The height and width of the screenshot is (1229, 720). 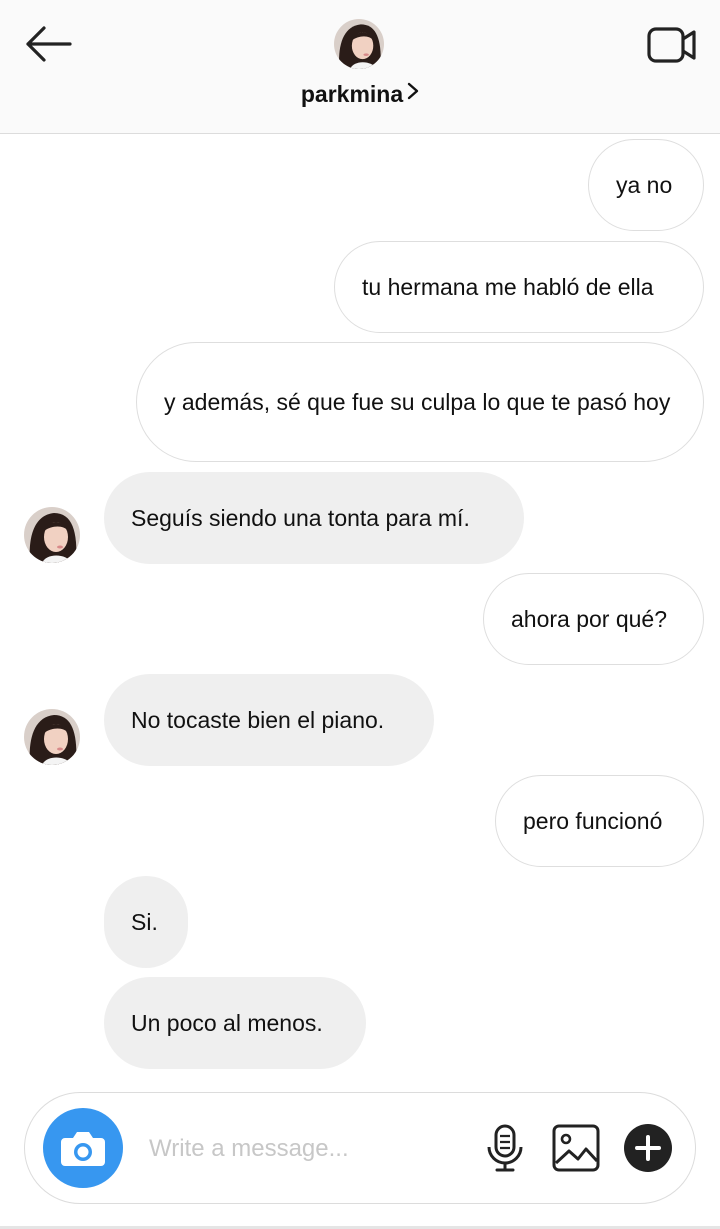 What do you see at coordinates (508, 286) in the screenshot?
I see `message-text: tu hermana me habló de ella` at bounding box center [508, 286].